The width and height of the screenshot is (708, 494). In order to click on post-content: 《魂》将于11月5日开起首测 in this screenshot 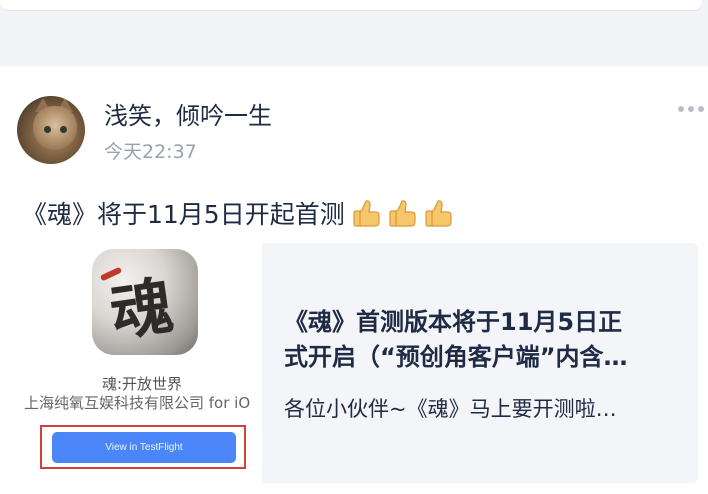, I will do `click(237, 213)`.